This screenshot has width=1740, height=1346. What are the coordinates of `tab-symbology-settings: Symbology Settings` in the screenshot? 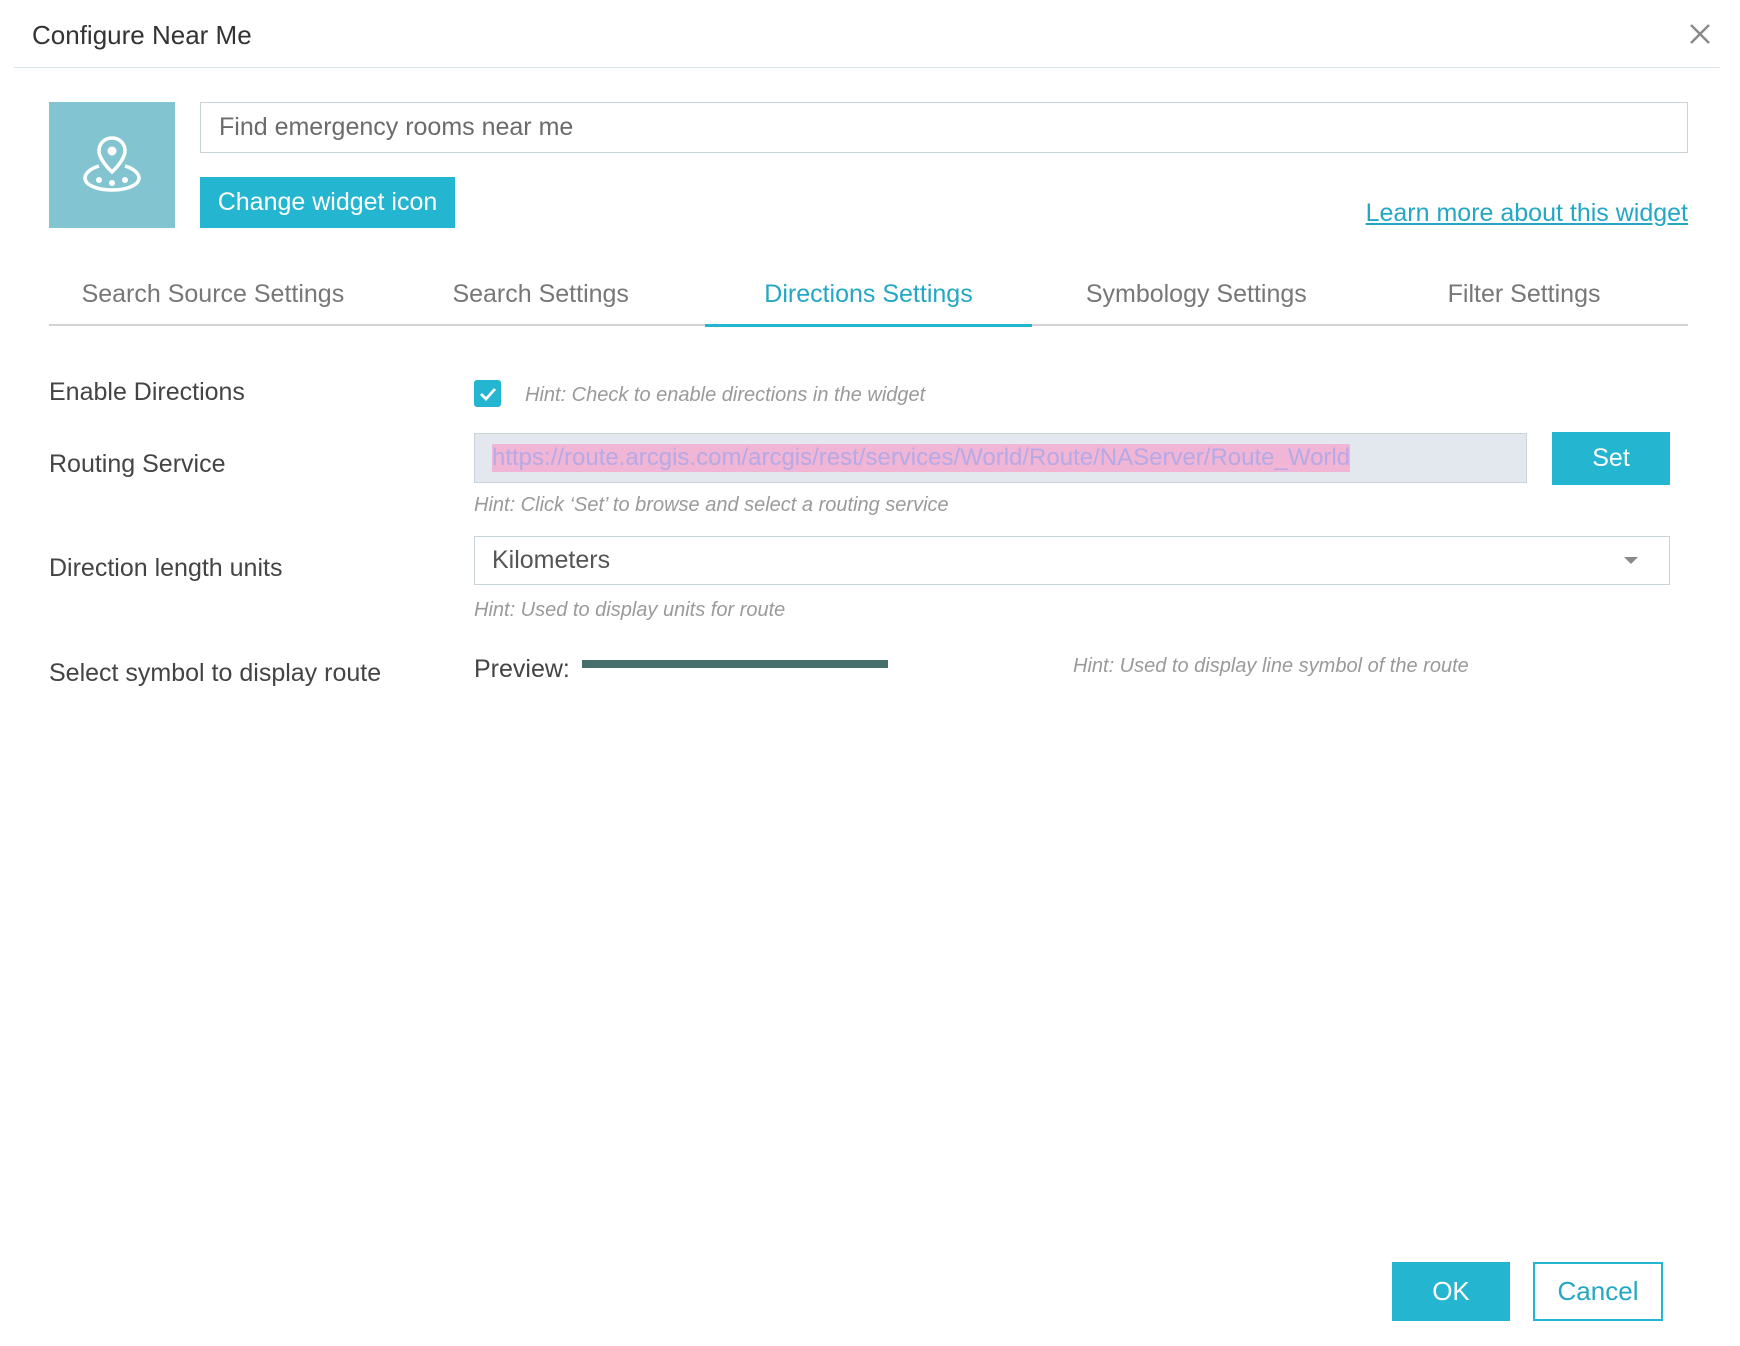 It's located at (1196, 297).